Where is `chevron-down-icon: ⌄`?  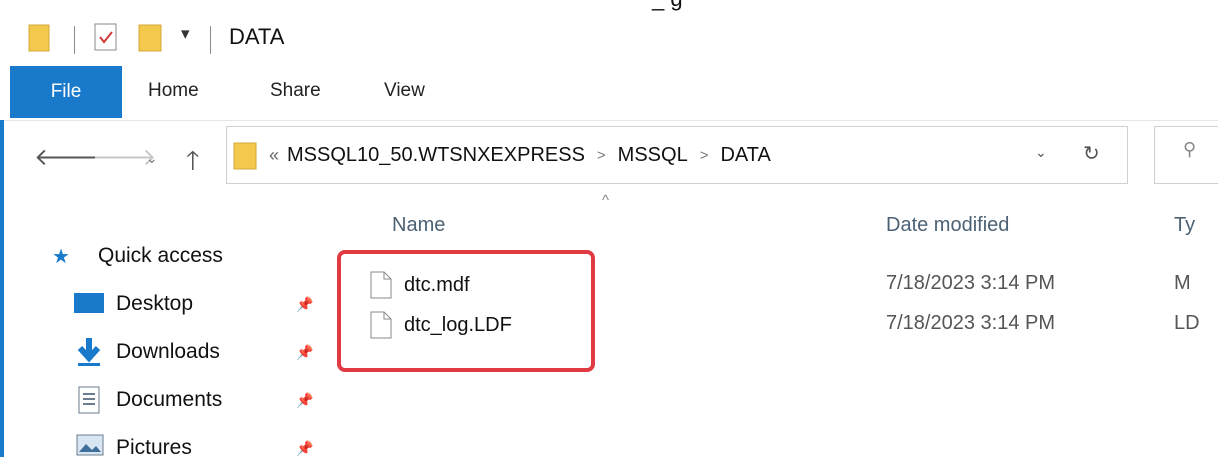
chevron-down-icon: ⌄ is located at coordinates (1041, 152).